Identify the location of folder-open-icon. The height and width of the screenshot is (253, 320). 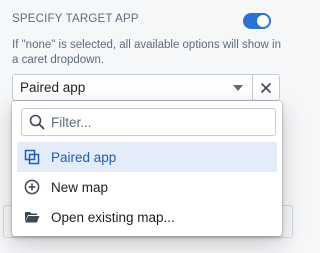
(32, 217).